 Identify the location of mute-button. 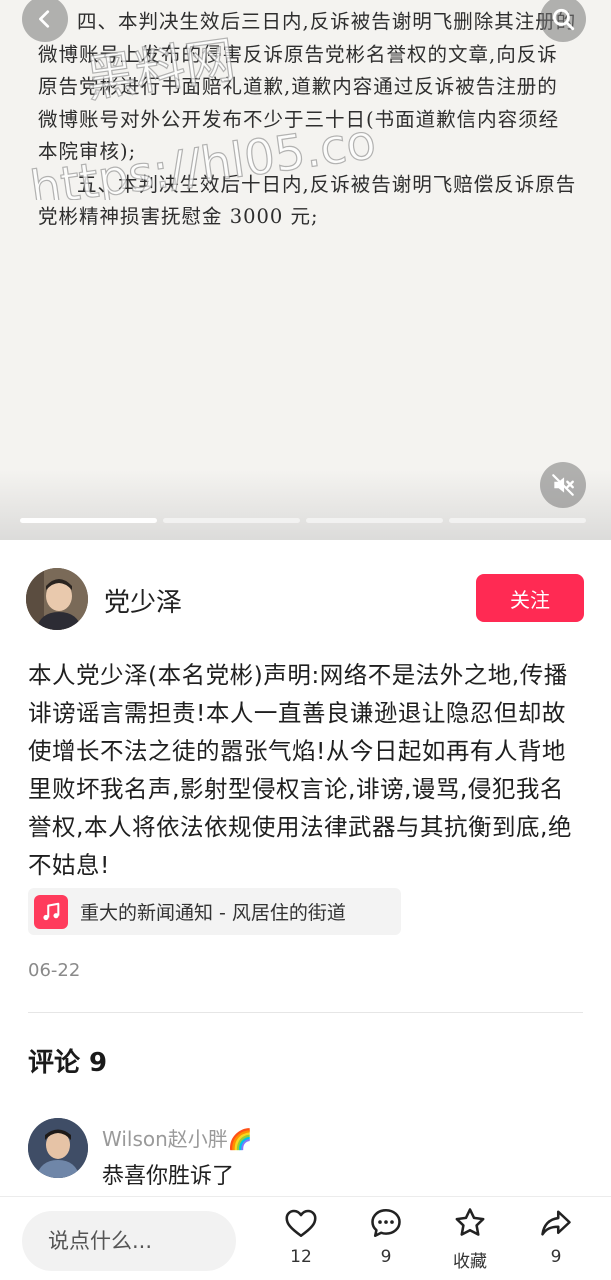
(563, 485).